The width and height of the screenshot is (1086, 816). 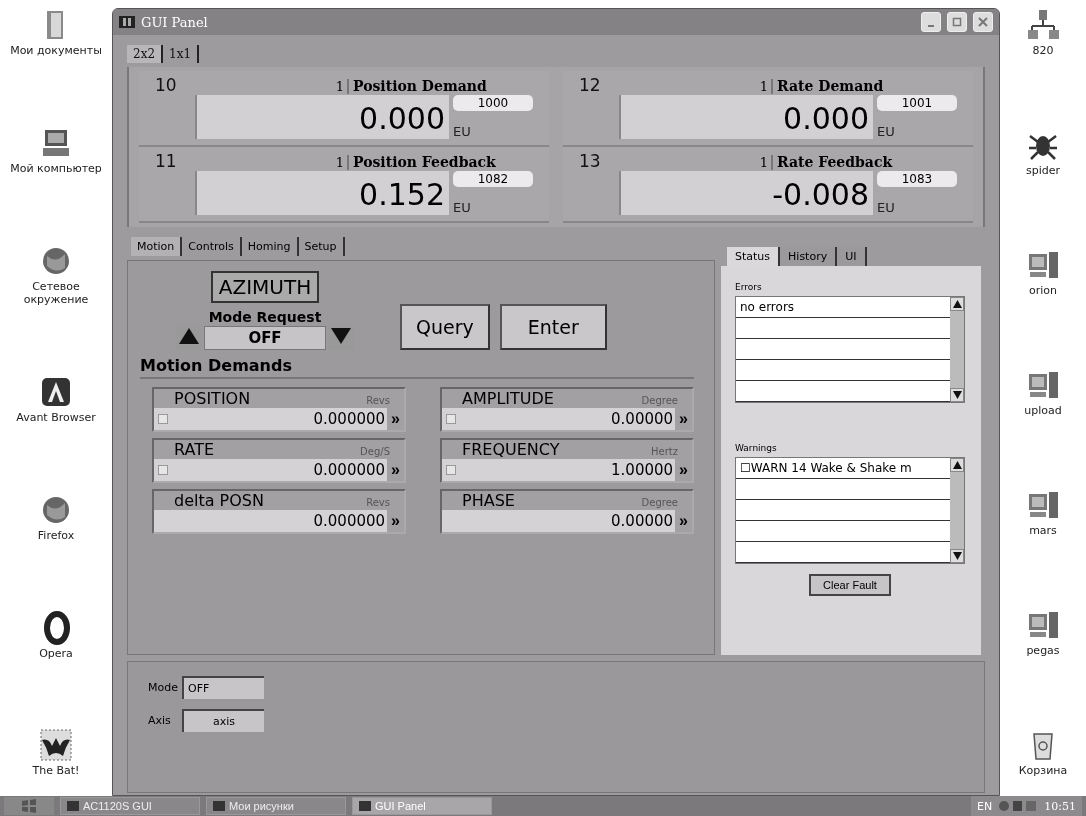 I want to click on list-row: ☐WARN 14 Wake & Shake m, so click(x=843, y=468).